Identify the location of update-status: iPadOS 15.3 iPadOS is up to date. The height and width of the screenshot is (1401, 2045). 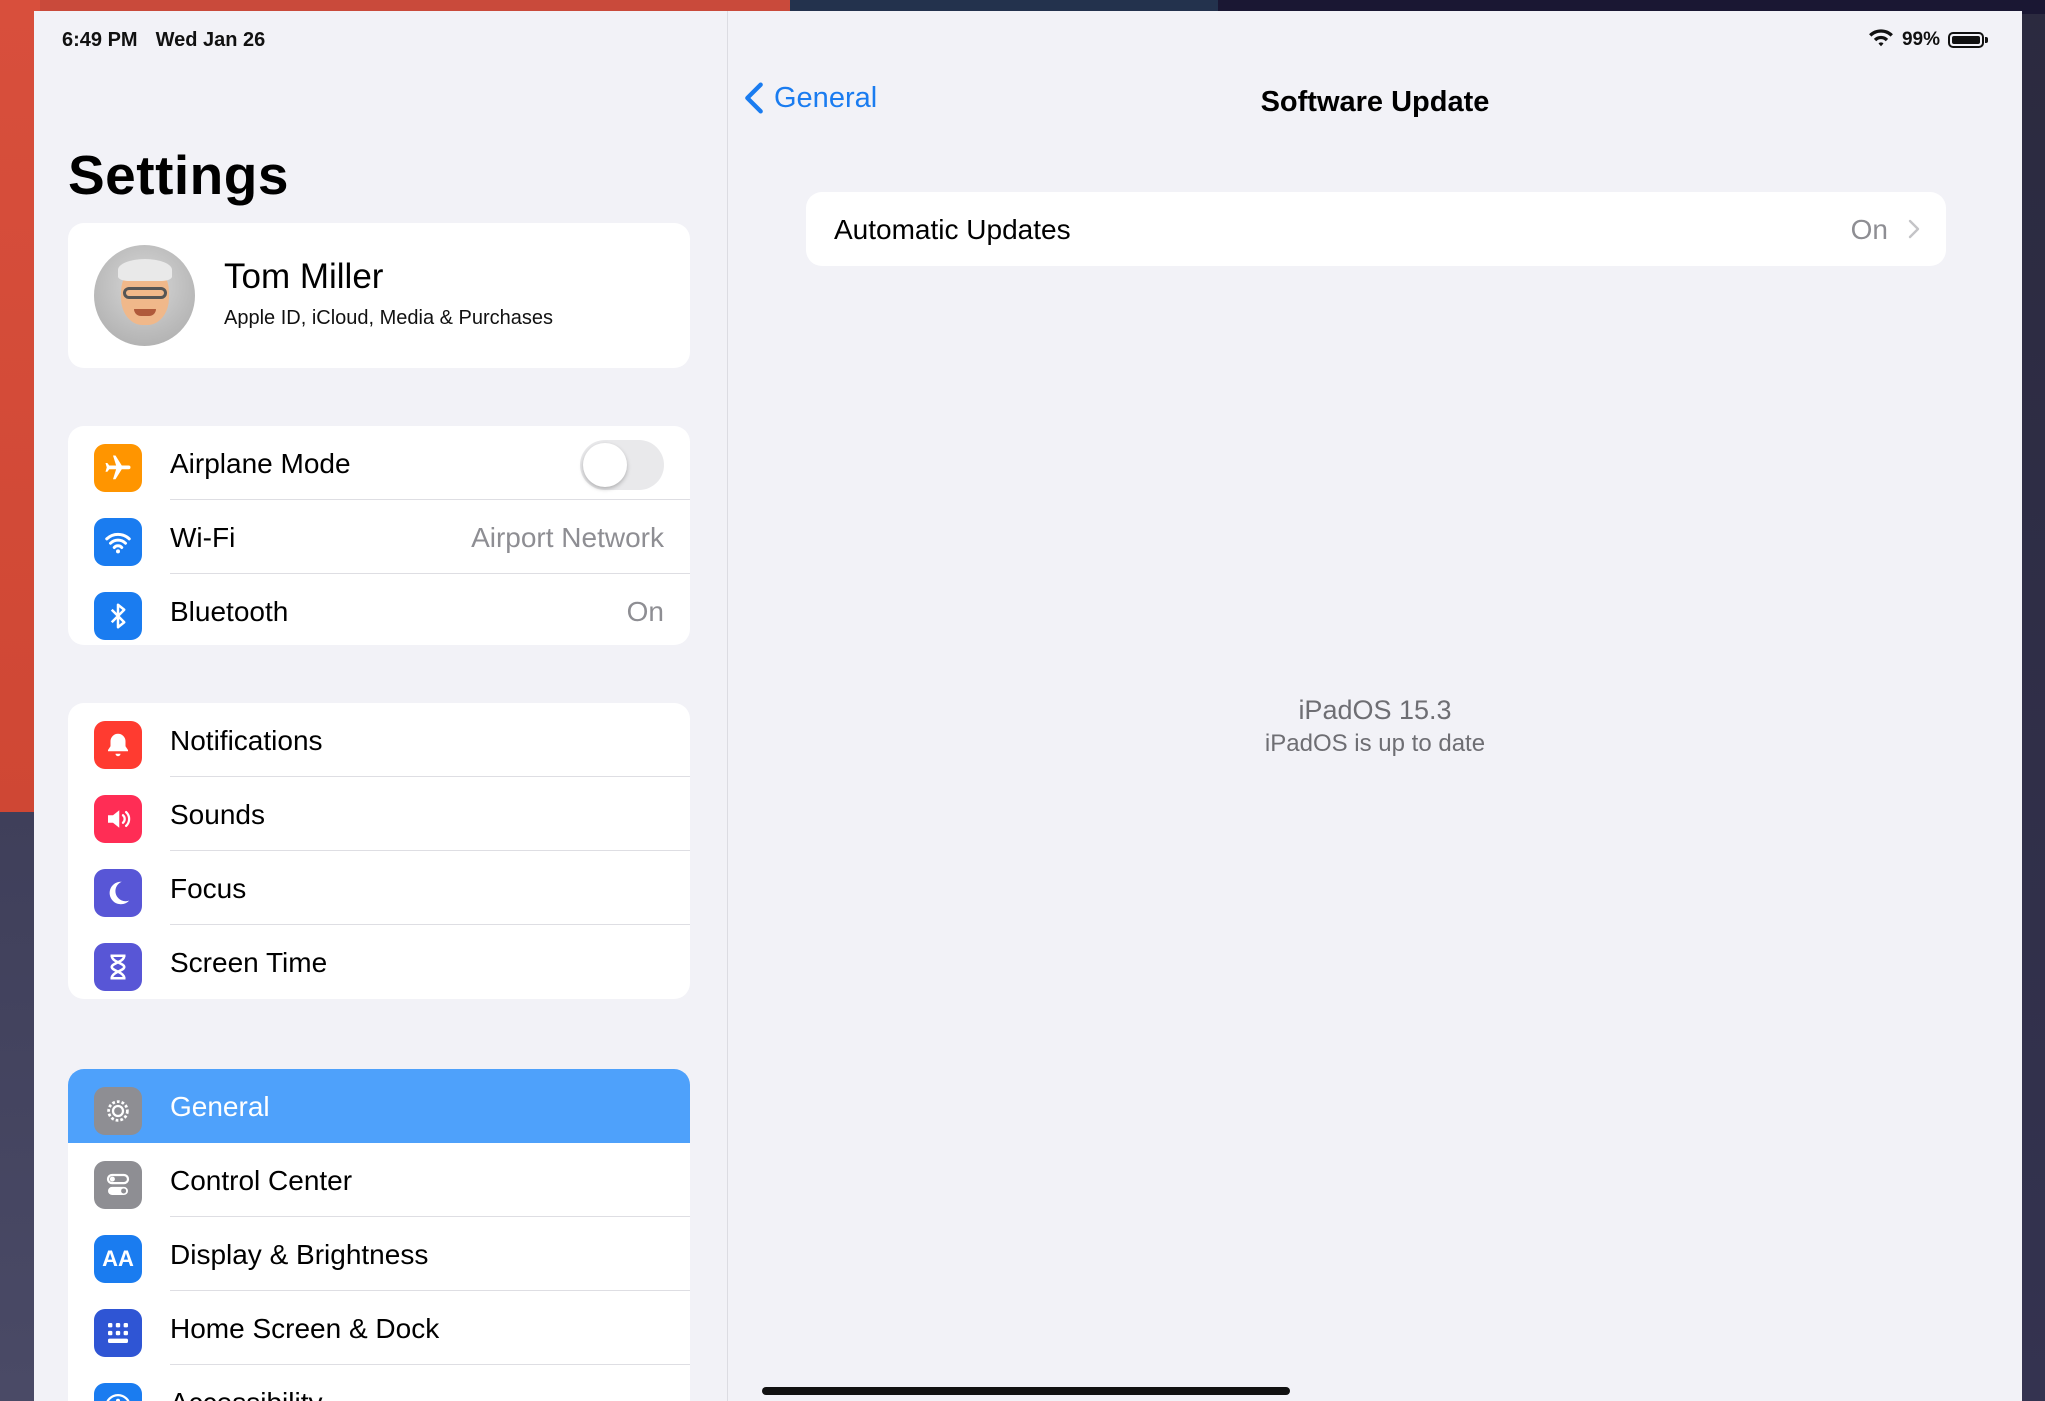
(1375, 726).